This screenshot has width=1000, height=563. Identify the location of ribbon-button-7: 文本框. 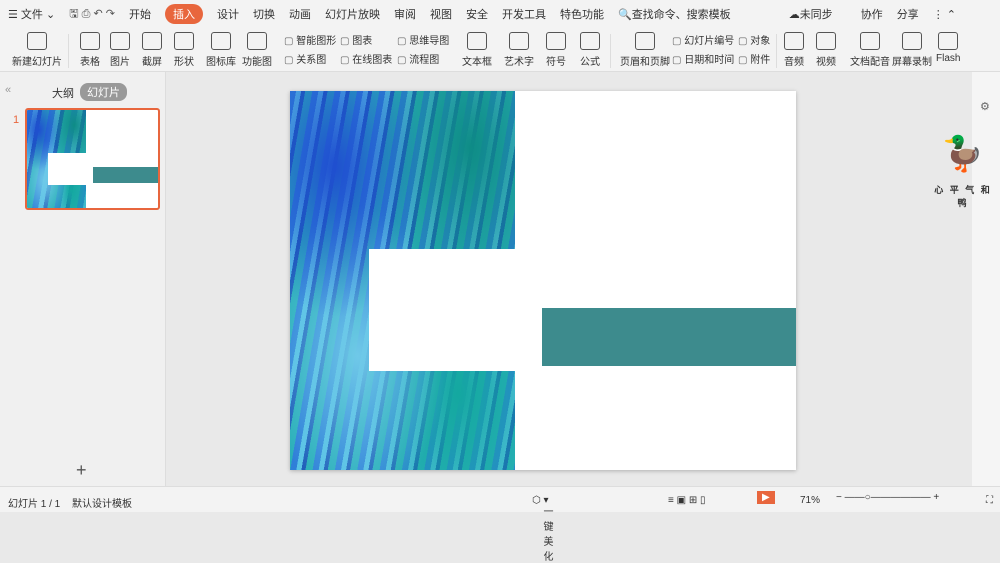
(477, 50).